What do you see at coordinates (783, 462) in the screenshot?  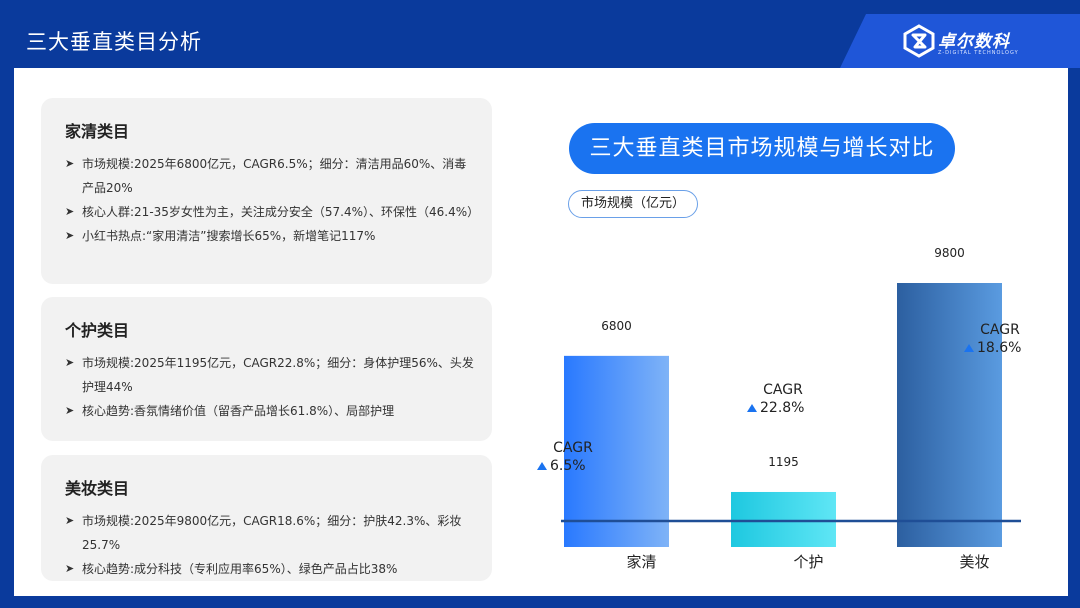 I see `value-label: 1195` at bounding box center [783, 462].